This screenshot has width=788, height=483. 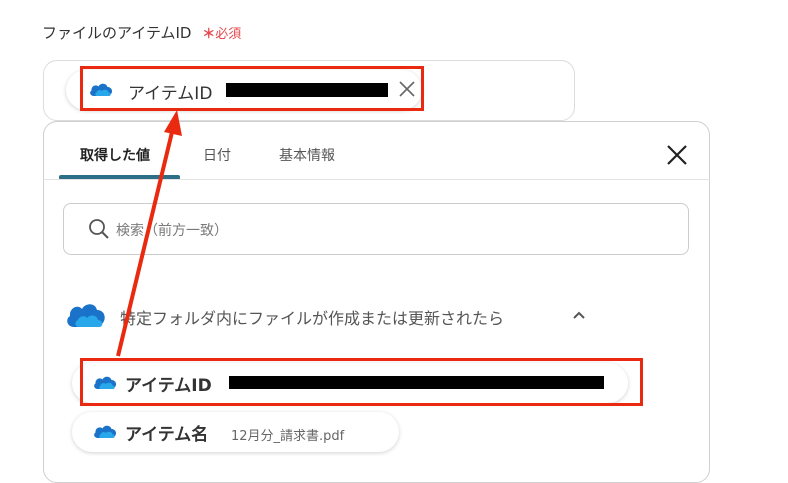 I want to click on tabs-divider, so click(x=376, y=179).